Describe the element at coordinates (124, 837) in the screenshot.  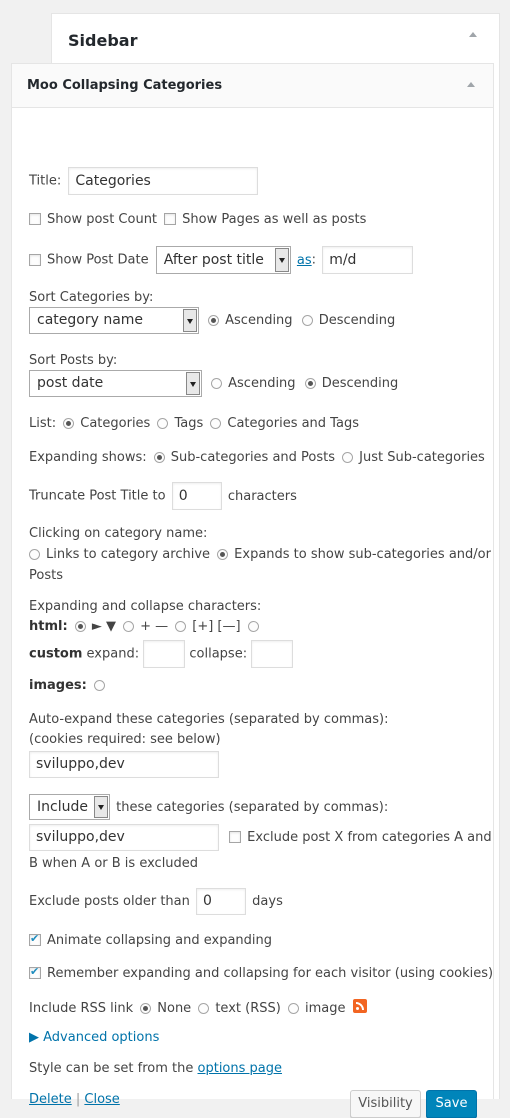
I see `include-categories-input: sviluppo,dev` at that location.